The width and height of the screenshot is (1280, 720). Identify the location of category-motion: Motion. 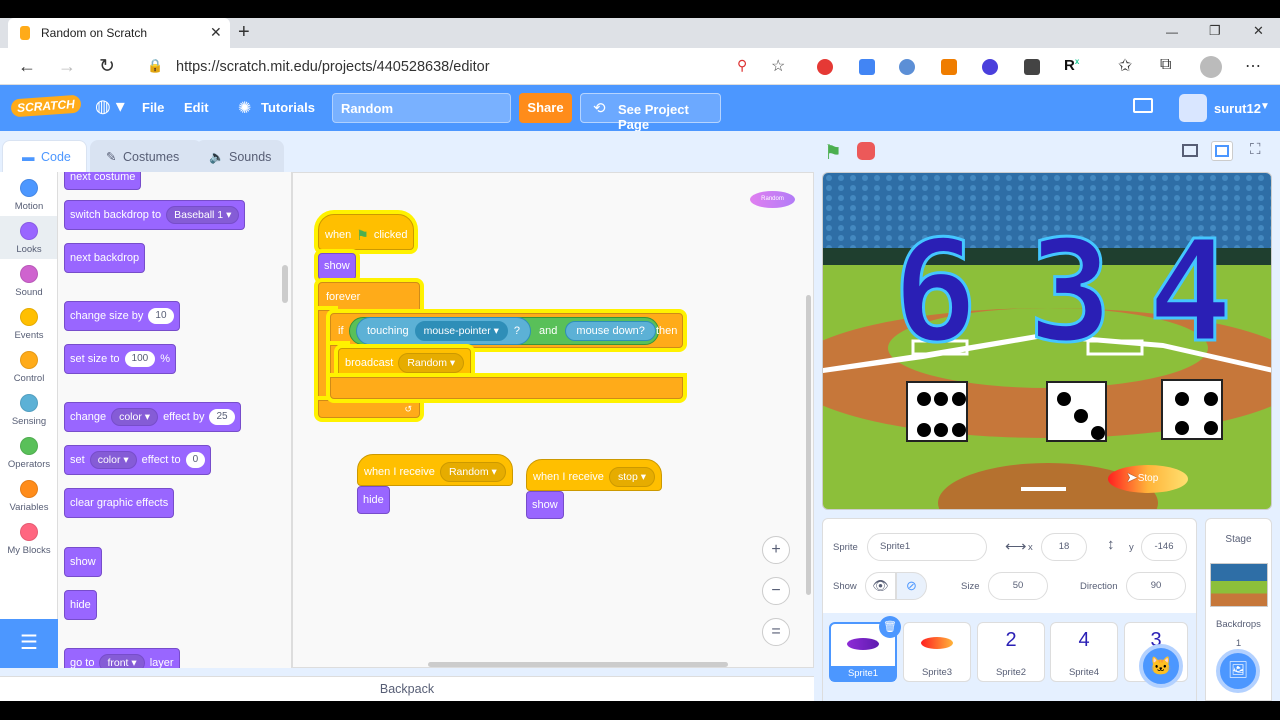
(29, 195).